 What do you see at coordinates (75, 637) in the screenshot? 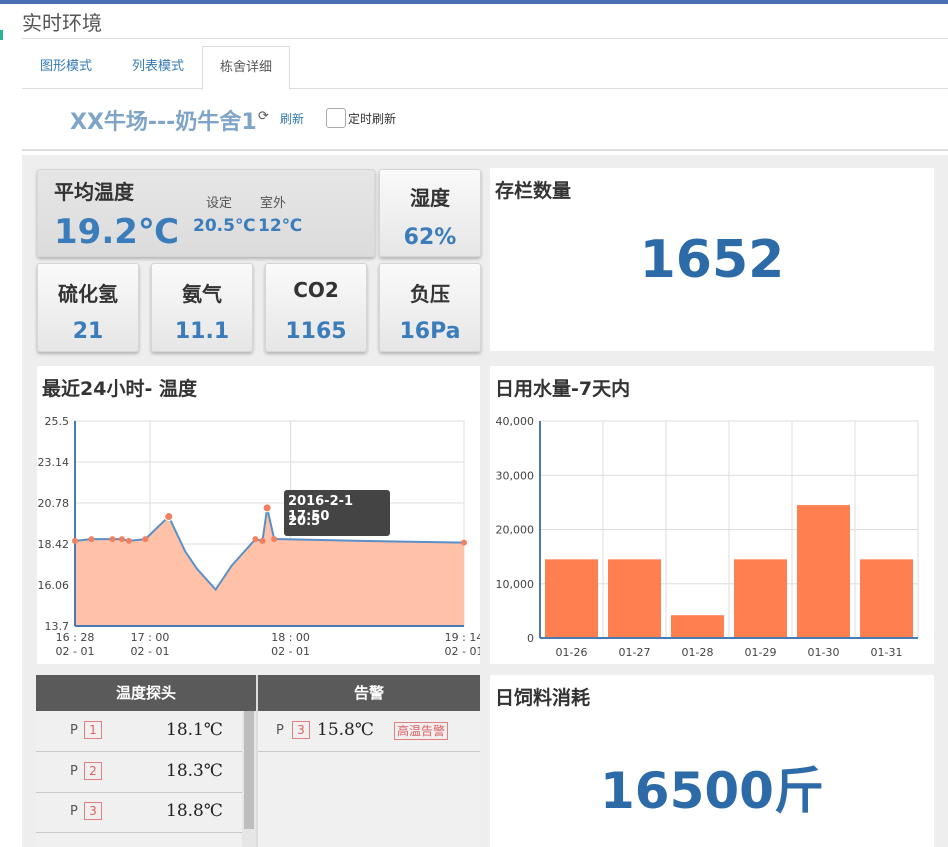
I see `x-tick-label: 16 : 28` at bounding box center [75, 637].